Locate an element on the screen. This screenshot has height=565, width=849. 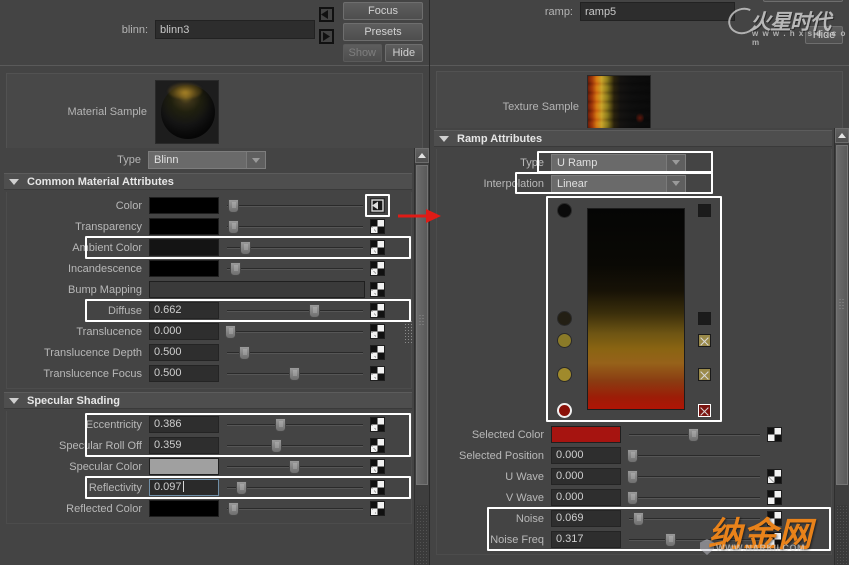
attribute-value-field: 0.069 is located at coordinates (586, 518).